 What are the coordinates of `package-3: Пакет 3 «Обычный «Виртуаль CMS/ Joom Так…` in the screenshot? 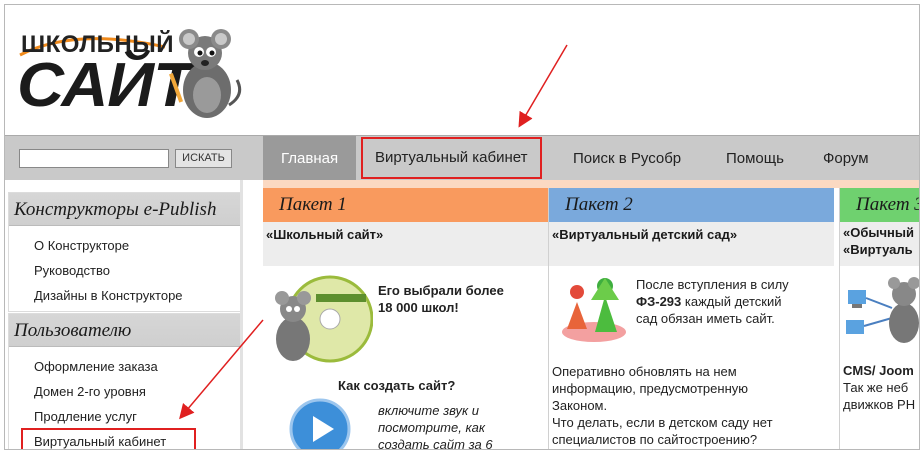 It's located at (879, 318).